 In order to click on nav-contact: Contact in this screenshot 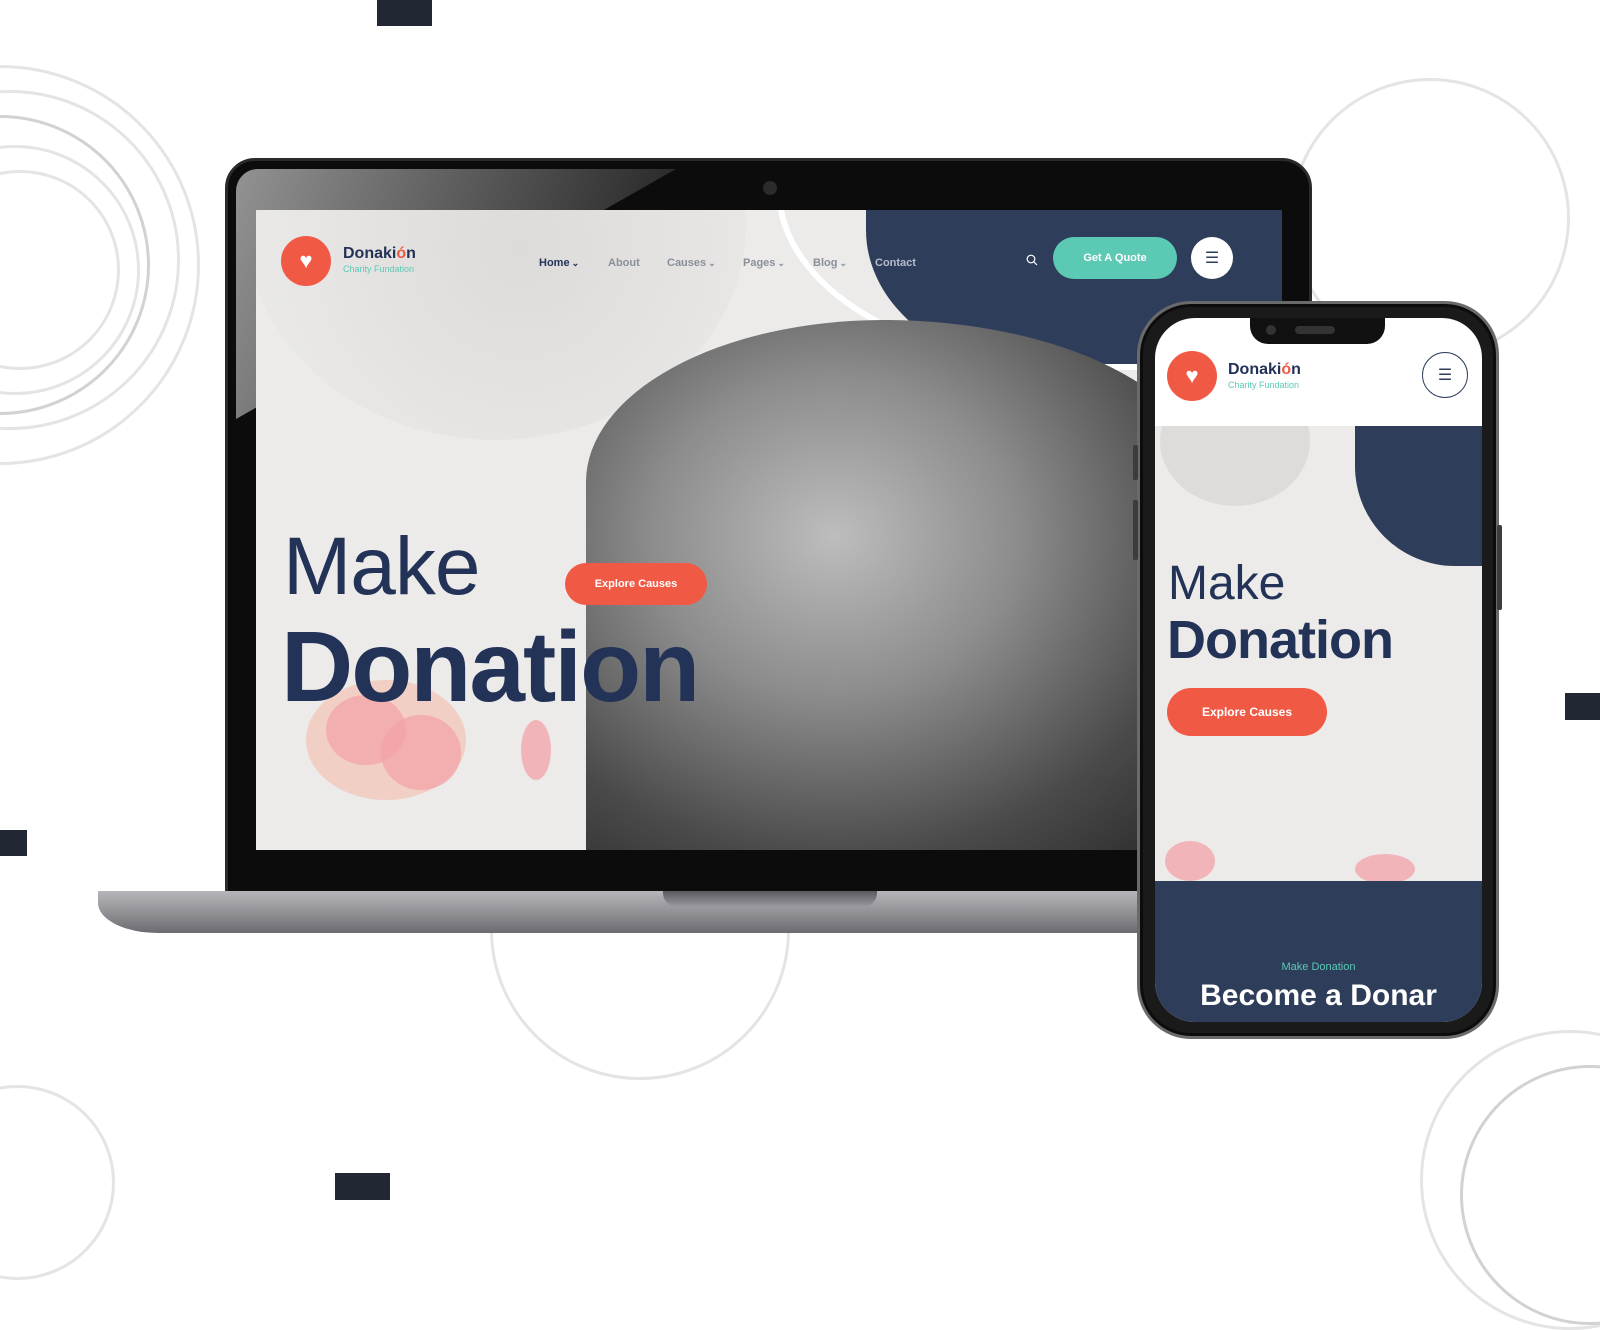, I will do `click(895, 263)`.